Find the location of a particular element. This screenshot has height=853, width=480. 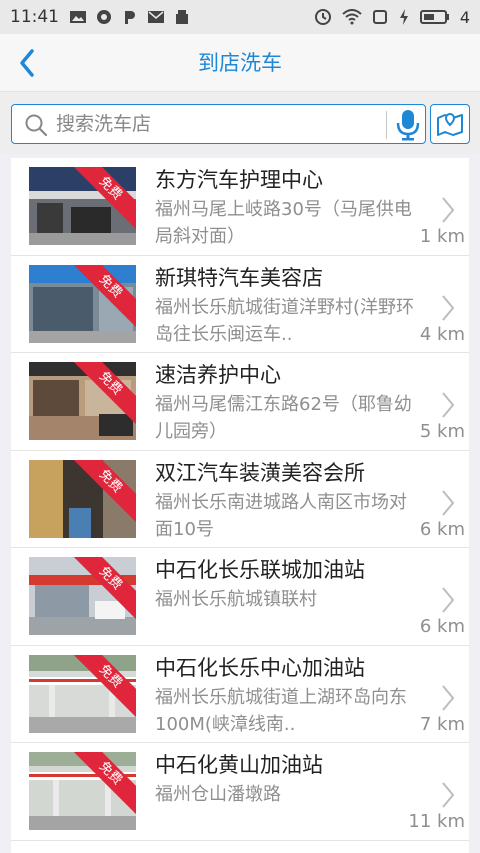

store-name: 新琪特汽车美容店 is located at coordinates (239, 277).